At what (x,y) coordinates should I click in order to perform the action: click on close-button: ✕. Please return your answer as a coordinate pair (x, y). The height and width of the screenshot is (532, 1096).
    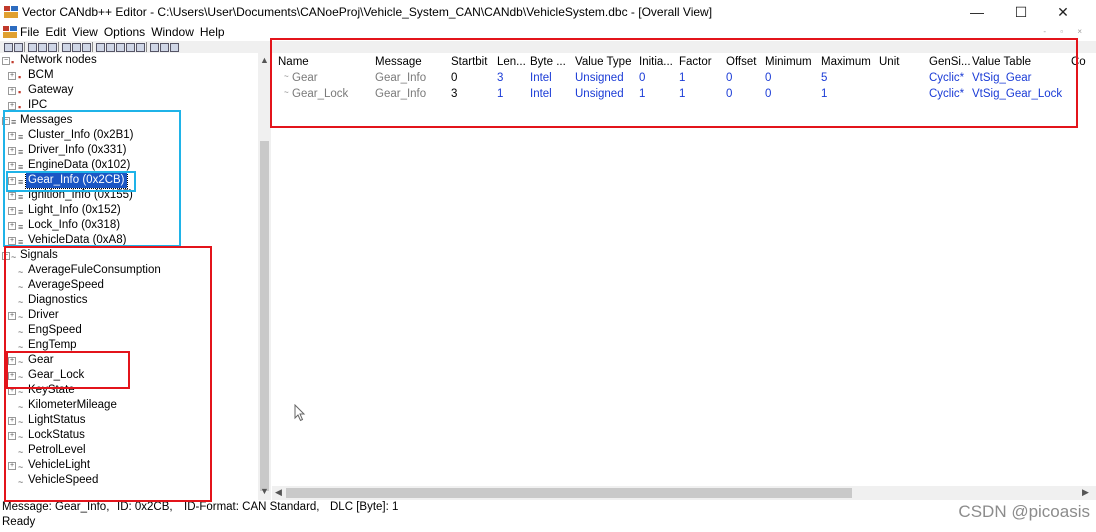
    Looking at the image, I should click on (1063, 12).